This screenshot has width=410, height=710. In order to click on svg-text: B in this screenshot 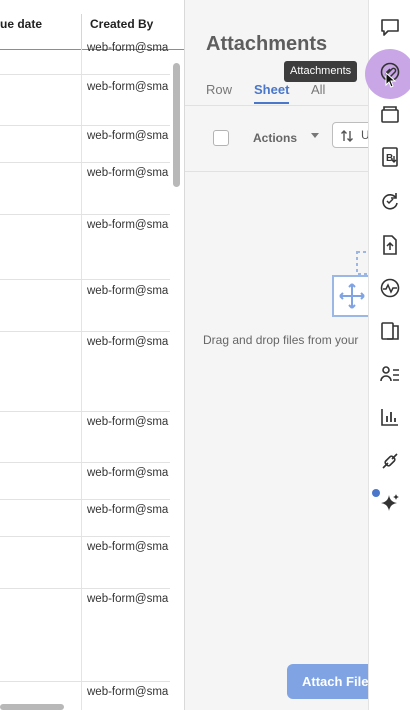, I will do `click(389, 158)`.